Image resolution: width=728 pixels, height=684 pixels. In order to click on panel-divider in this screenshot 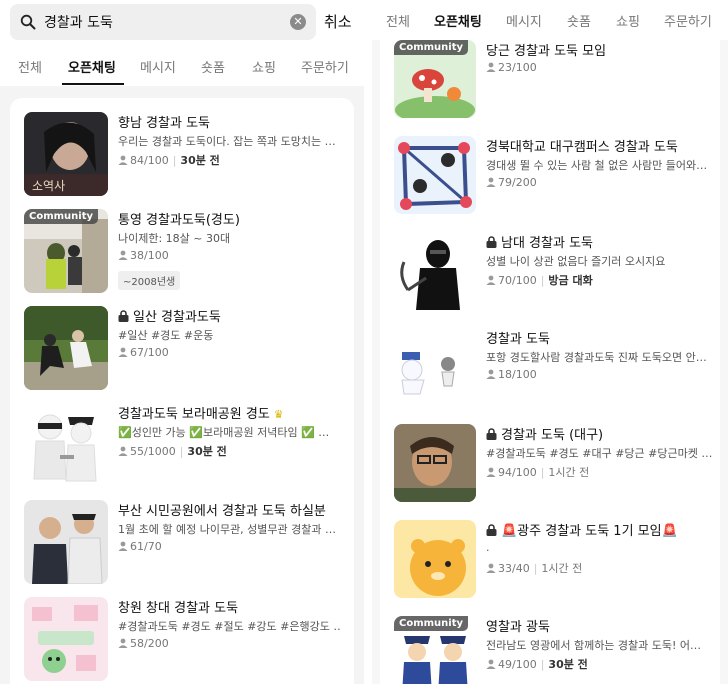, I will do `click(368, 342)`.